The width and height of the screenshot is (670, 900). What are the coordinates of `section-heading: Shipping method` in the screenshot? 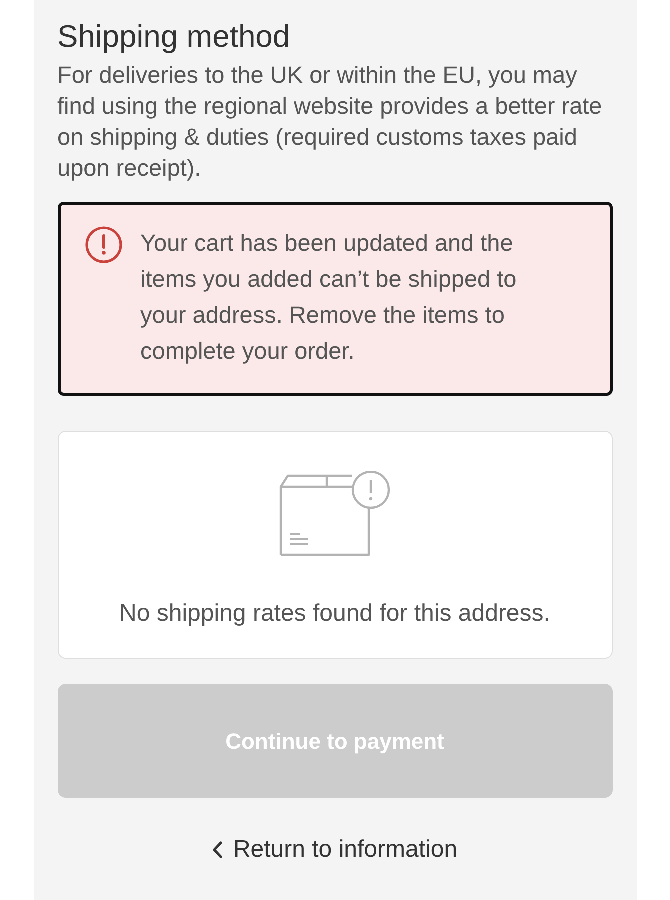 It's located at (175, 37).